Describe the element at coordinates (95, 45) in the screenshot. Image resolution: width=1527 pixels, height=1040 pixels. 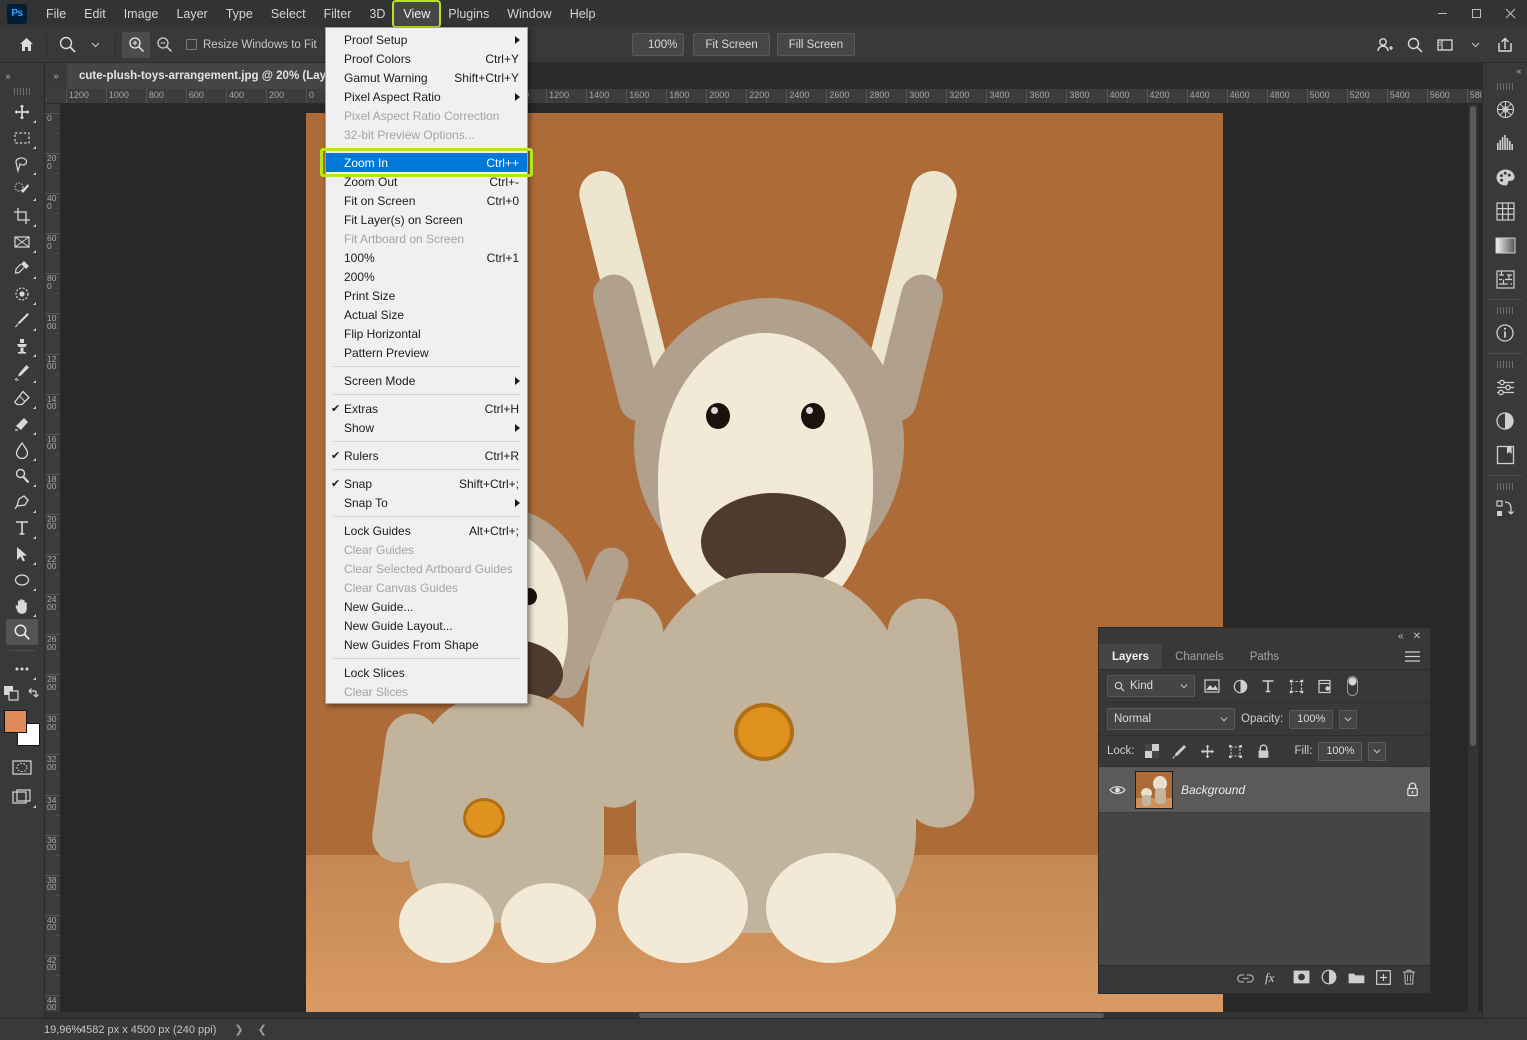
I see `tool-preset-chevron-down-icon` at that location.